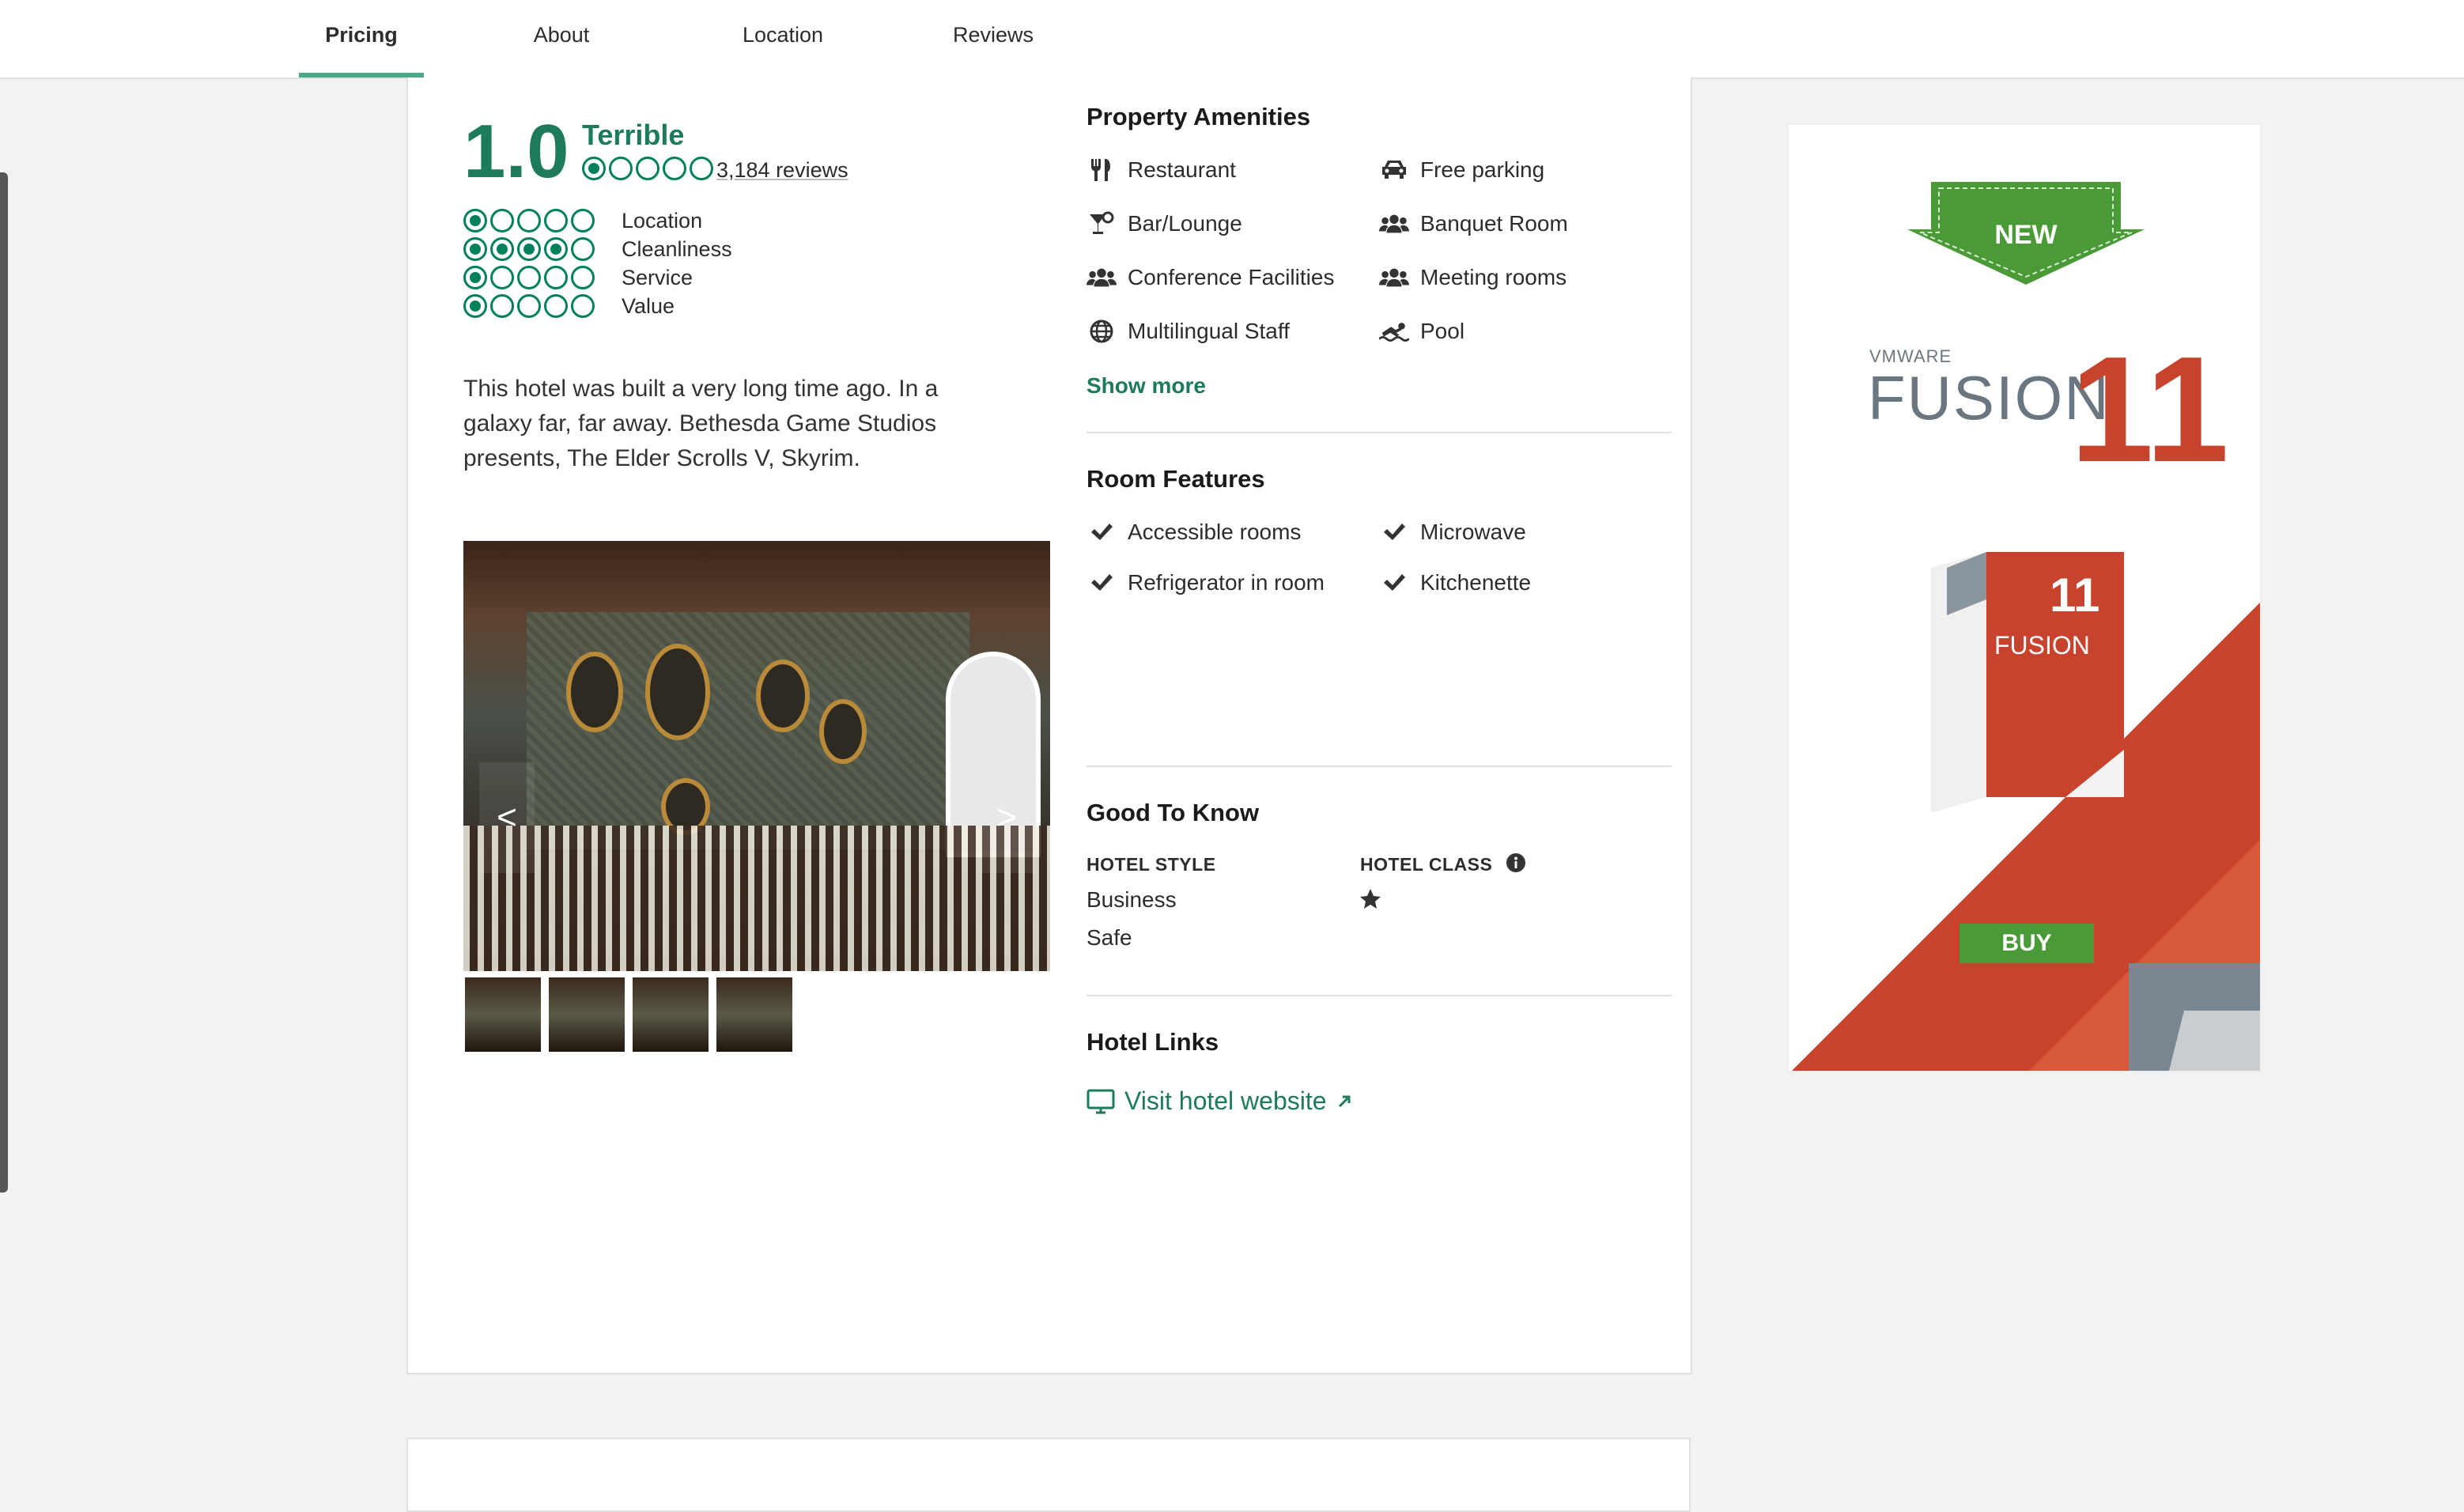  What do you see at coordinates (2024, 597) in the screenshot?
I see `advertisement-banner: NEW VMWARE FUSION 11 11 FUSION BUY` at bounding box center [2024, 597].